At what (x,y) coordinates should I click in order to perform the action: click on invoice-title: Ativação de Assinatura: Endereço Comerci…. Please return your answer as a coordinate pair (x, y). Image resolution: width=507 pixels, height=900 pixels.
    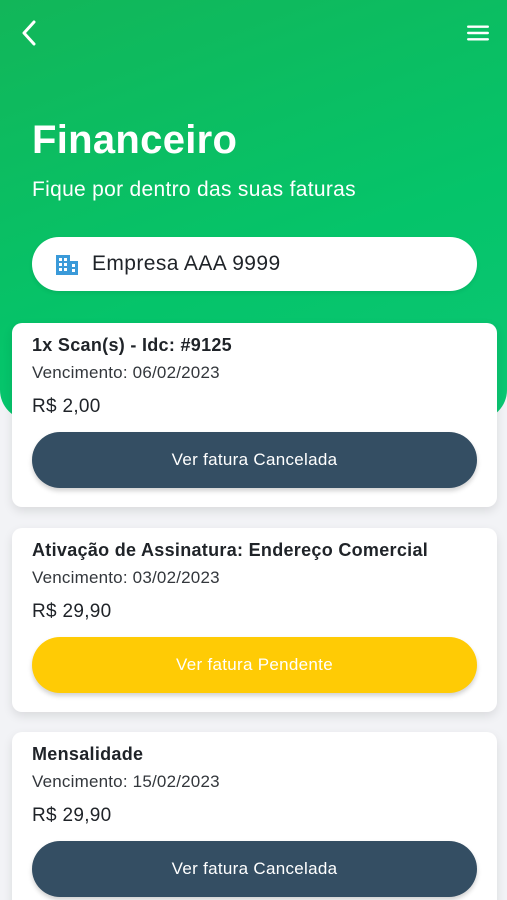
    Looking at the image, I should click on (230, 550).